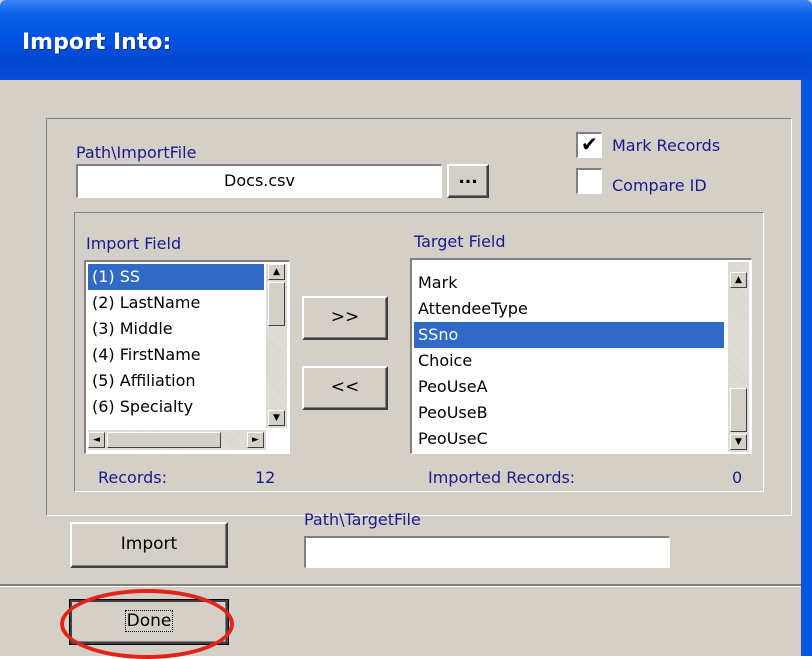 This screenshot has width=812, height=659. Describe the element at coordinates (133, 477) in the screenshot. I see `records-label: Records:` at that location.